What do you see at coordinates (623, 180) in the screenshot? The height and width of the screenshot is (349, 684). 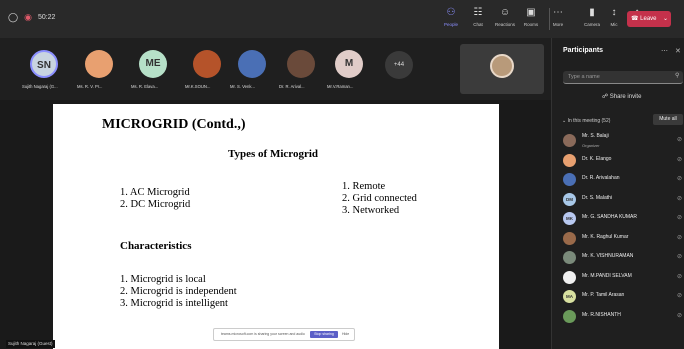 I see `participant-row: Dr. R. Arivalahan ⊘` at bounding box center [623, 180].